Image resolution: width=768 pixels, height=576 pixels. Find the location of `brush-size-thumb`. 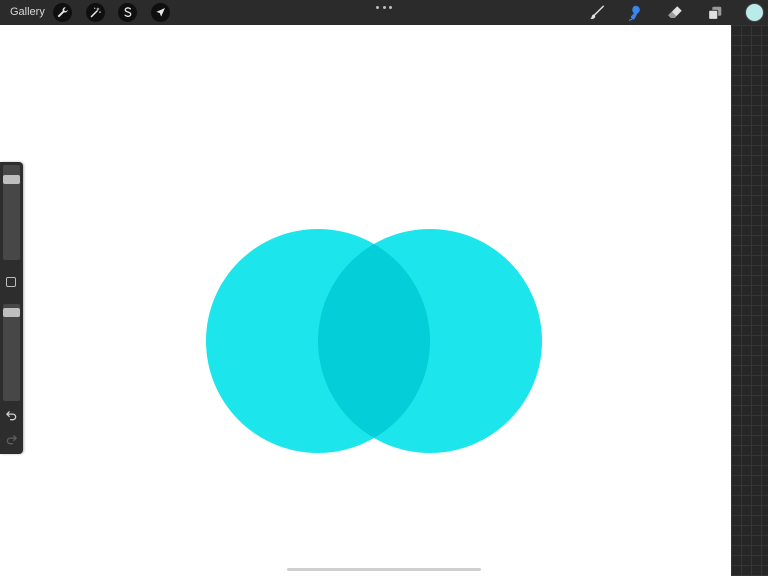

brush-size-thumb is located at coordinates (11, 179).